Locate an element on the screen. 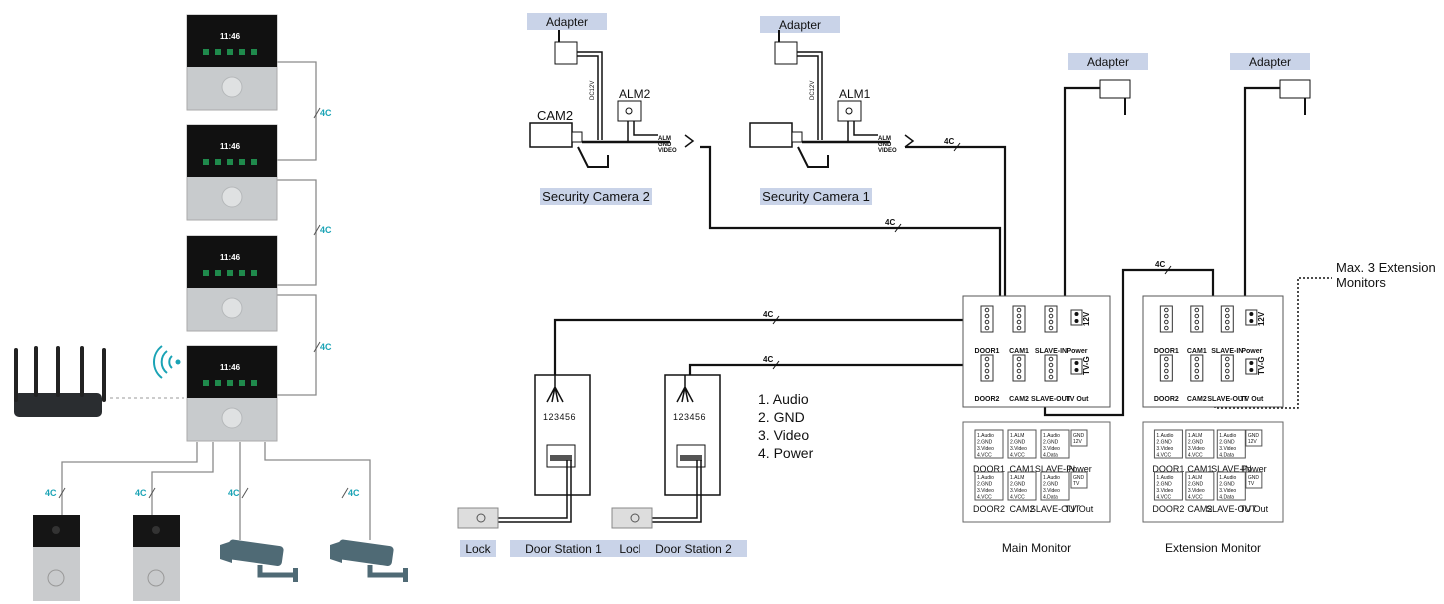 This screenshot has height=604, width=1444. indoor-monitor: 11:46 is located at coordinates (232, 172).